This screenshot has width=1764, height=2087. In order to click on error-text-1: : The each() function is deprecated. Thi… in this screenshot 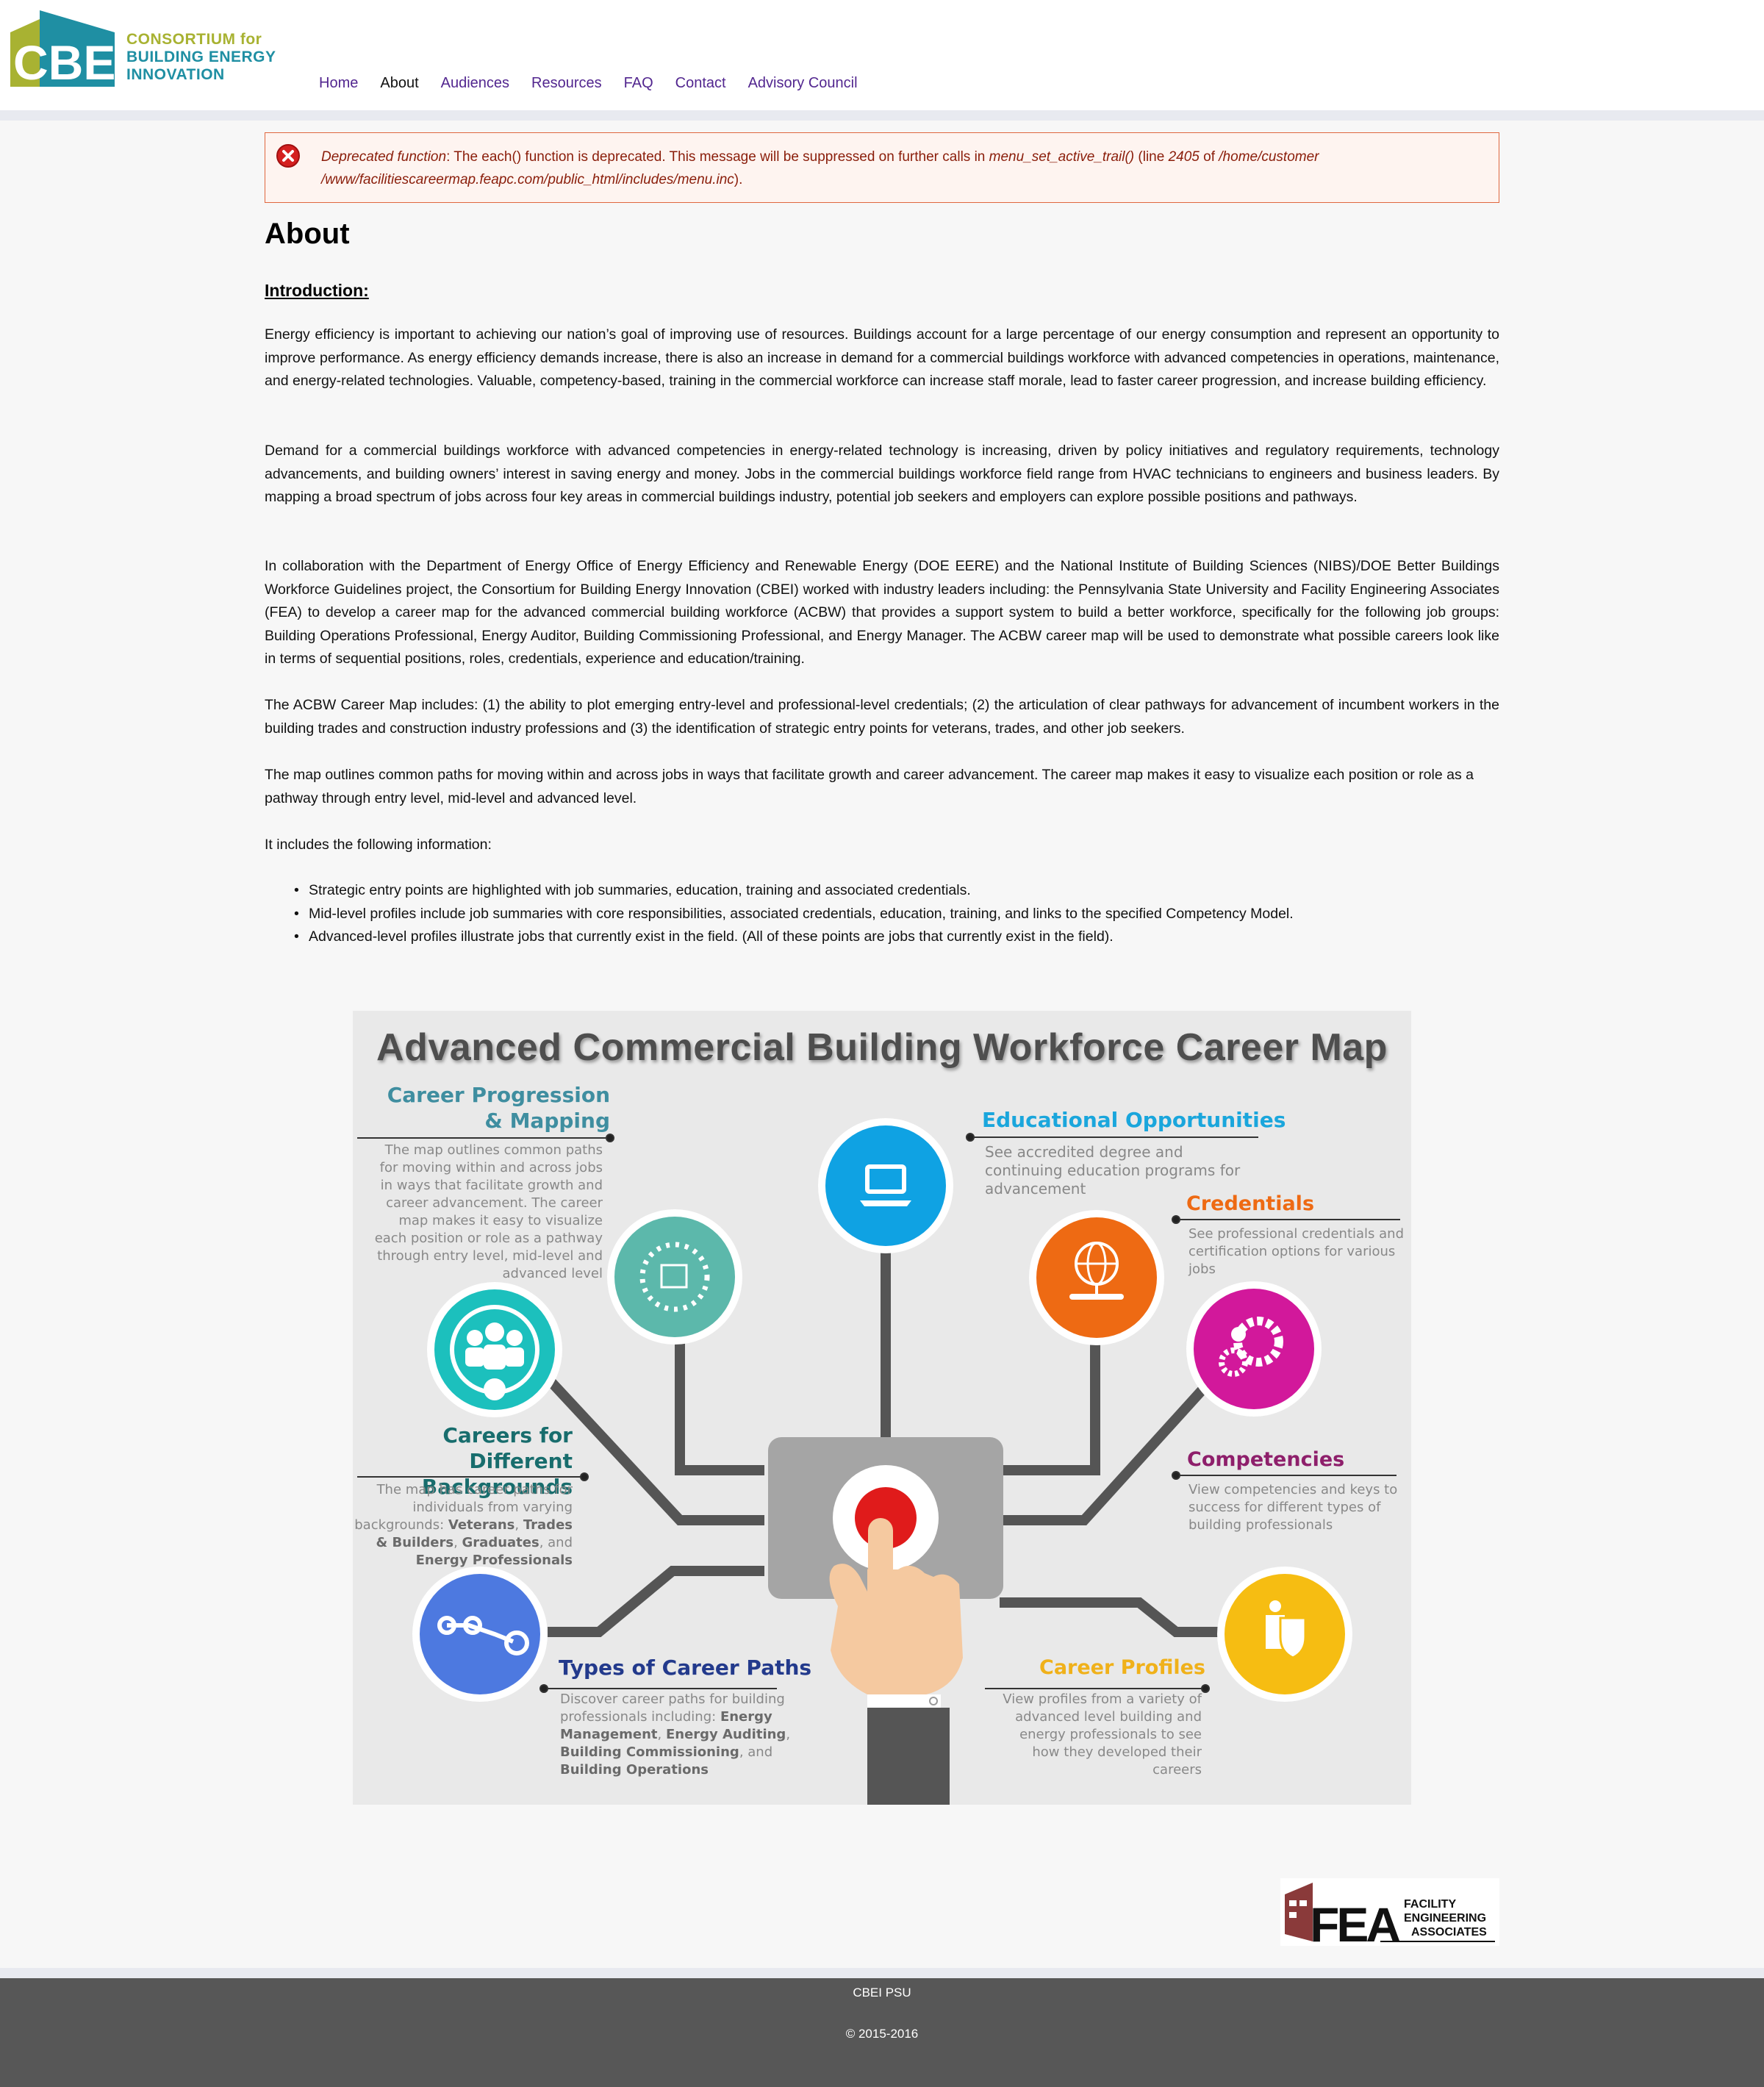, I will do `click(717, 157)`.